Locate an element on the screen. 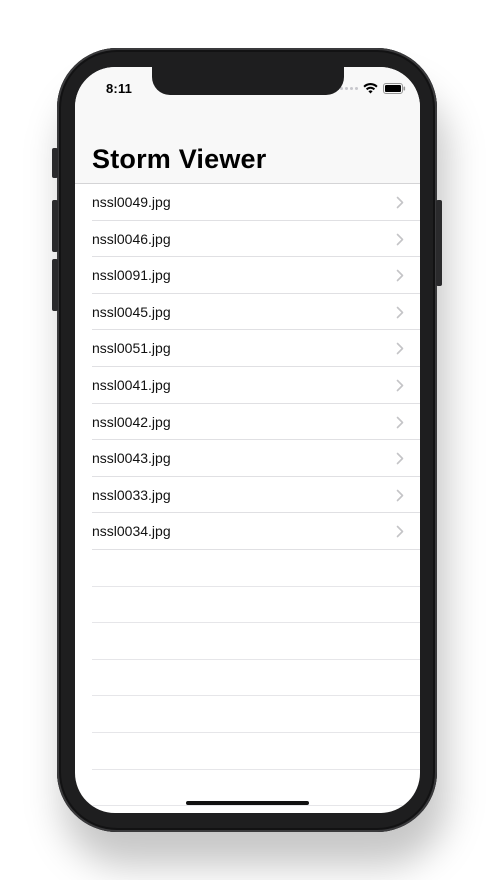  wifi-icon is located at coordinates (370, 87).